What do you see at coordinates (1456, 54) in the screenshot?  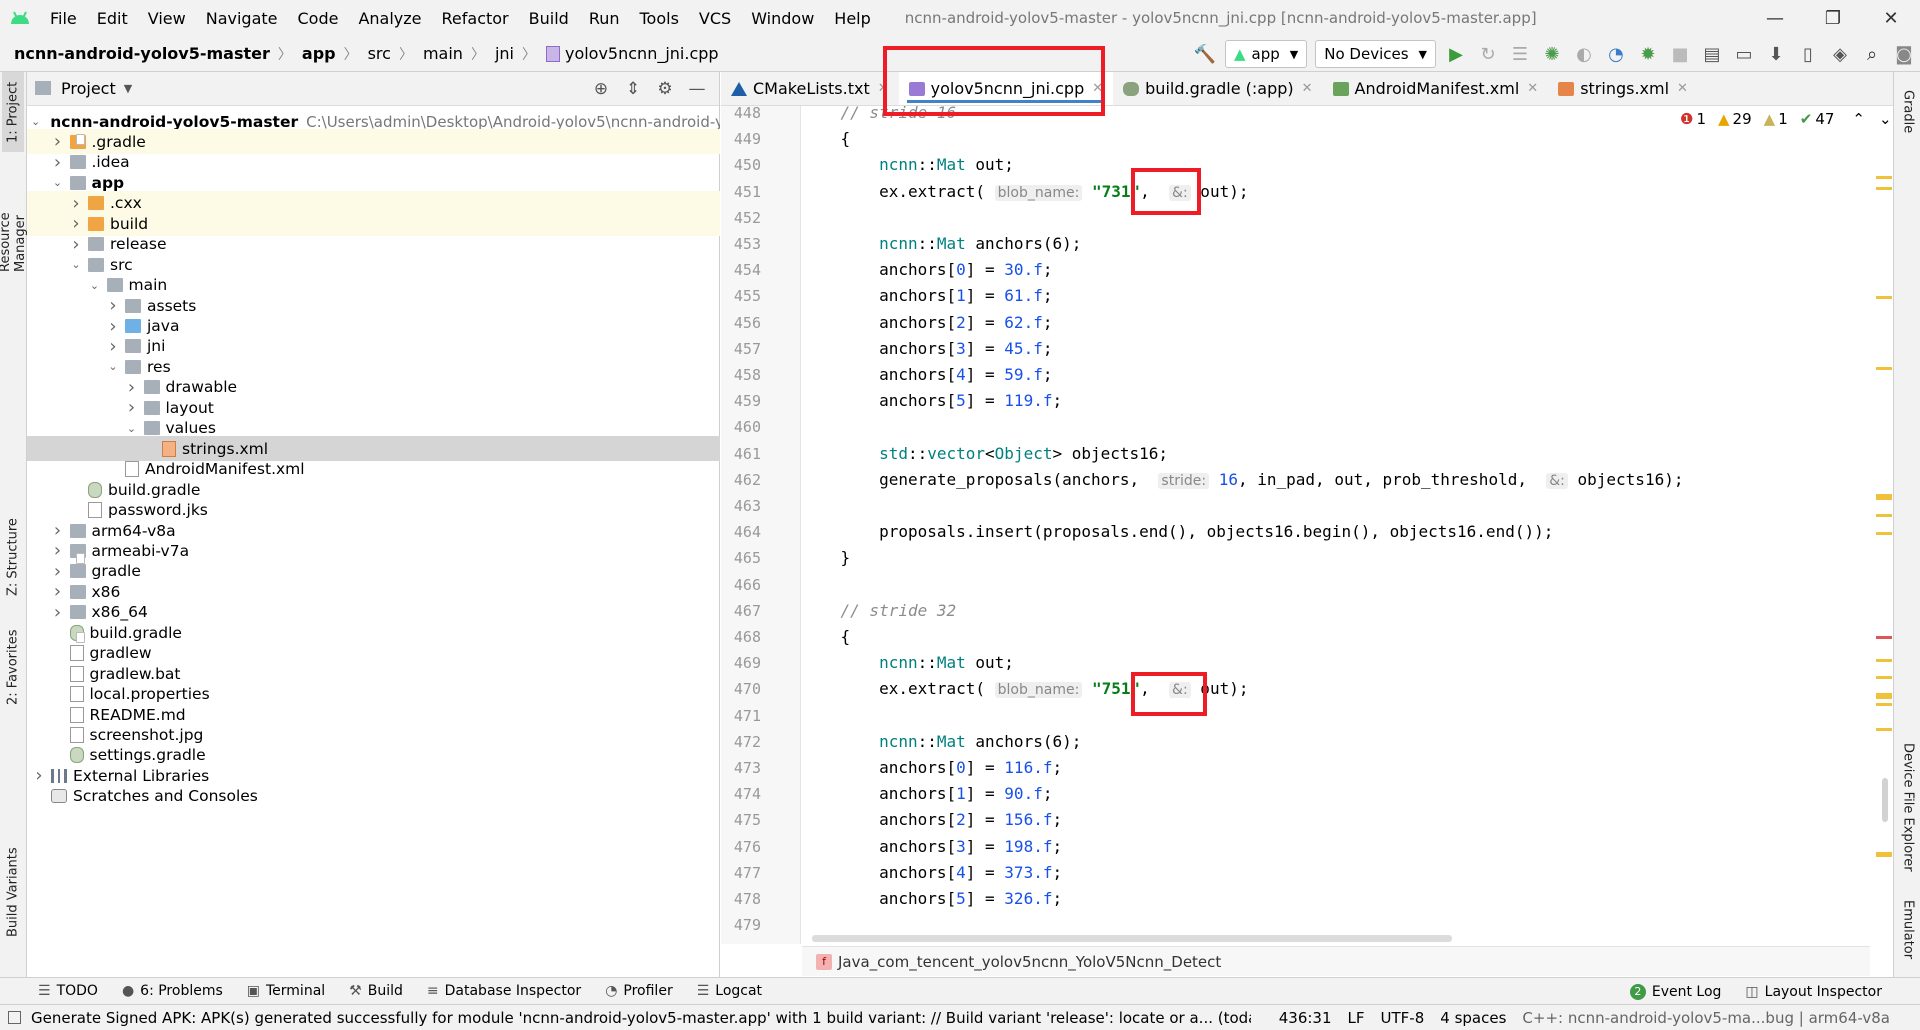 I see `run-icon: ▶` at bounding box center [1456, 54].